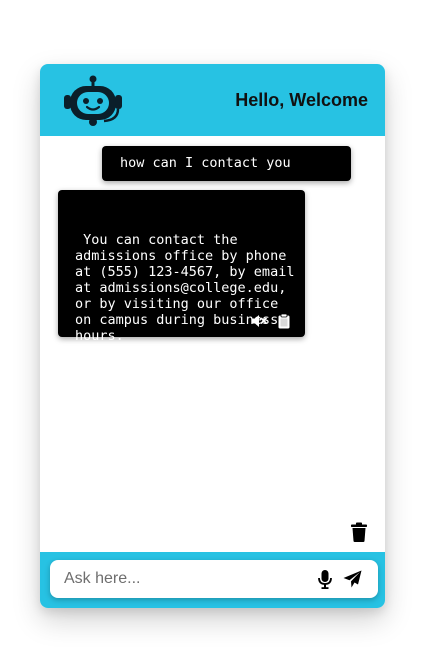  Describe the element at coordinates (184, 579) in the screenshot. I see `ask-input` at that location.